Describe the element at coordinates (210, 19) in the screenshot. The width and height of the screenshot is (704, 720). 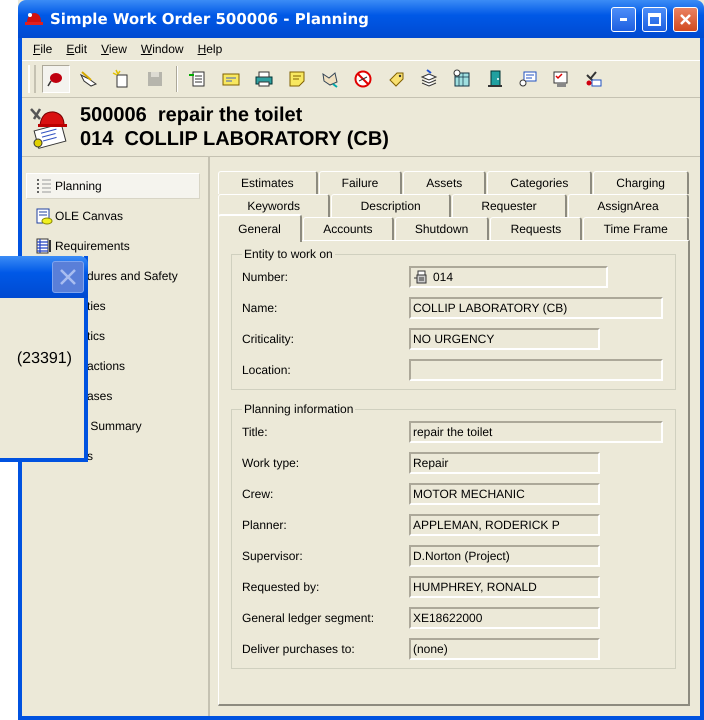
I see `window-title: Simple Work Order 500006 - Planning` at that location.